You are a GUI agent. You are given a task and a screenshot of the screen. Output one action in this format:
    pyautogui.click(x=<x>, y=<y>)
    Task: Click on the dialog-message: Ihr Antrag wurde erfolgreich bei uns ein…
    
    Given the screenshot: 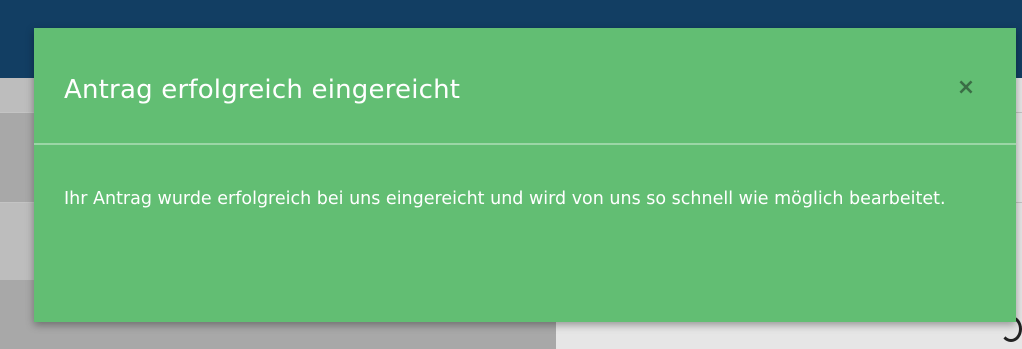 What is the action you would take?
    pyautogui.click(x=505, y=199)
    